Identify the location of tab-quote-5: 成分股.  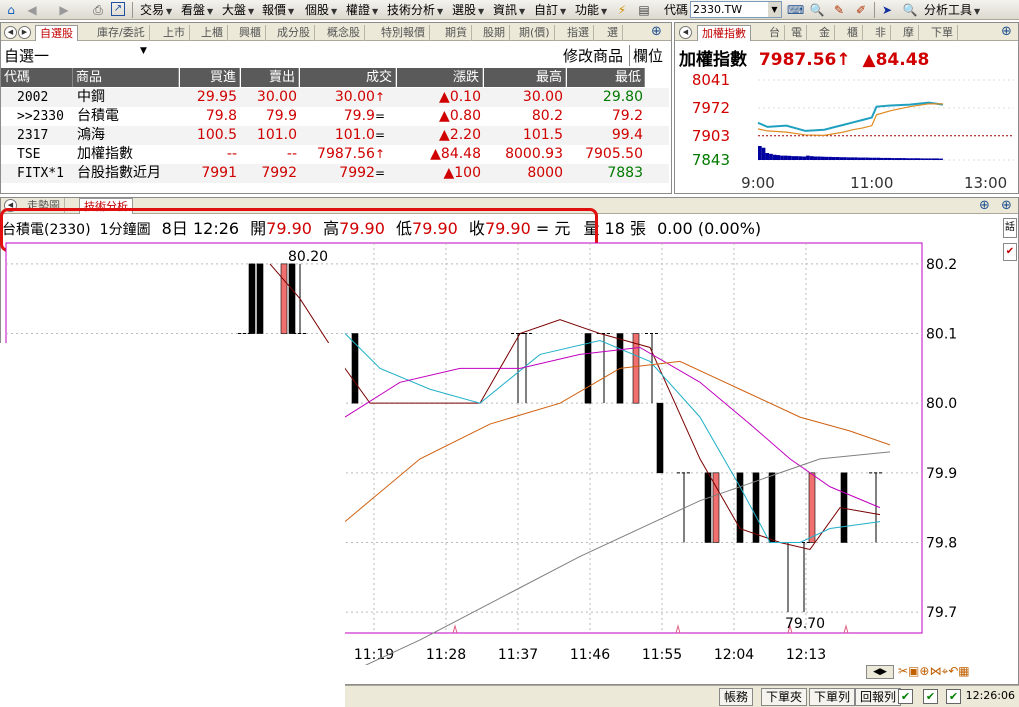
(294, 33).